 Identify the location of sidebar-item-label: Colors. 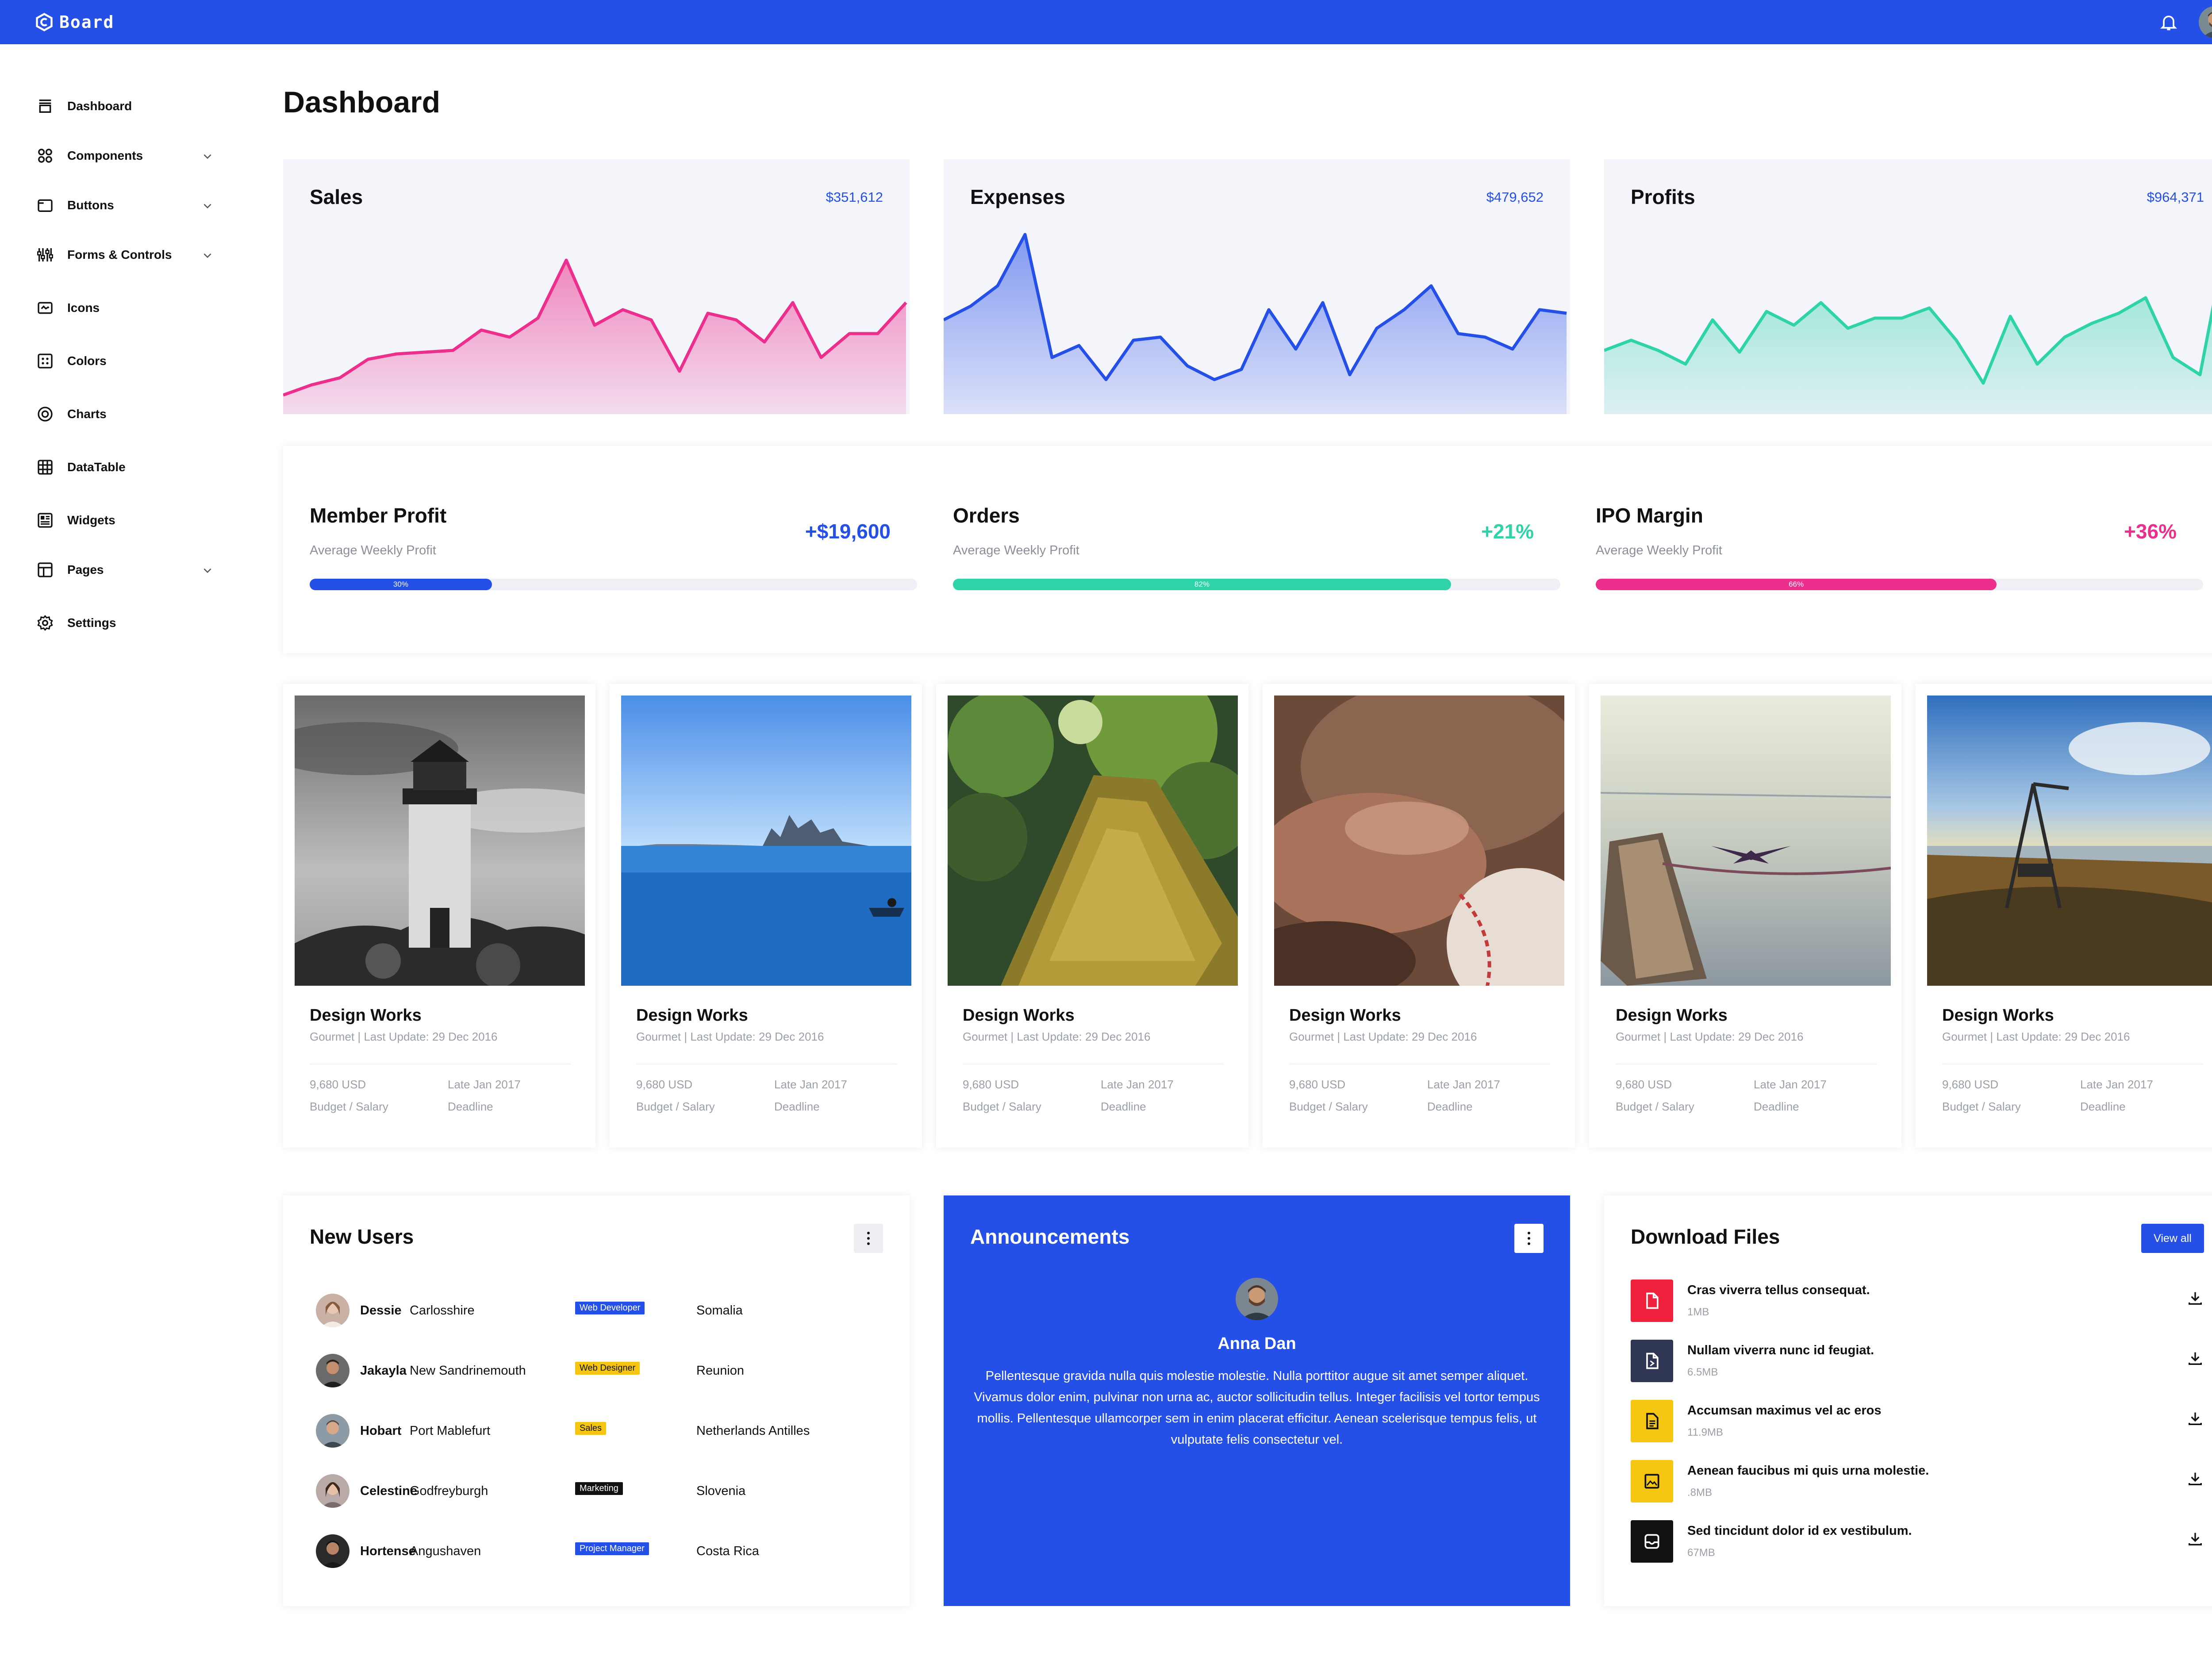
(87, 361).